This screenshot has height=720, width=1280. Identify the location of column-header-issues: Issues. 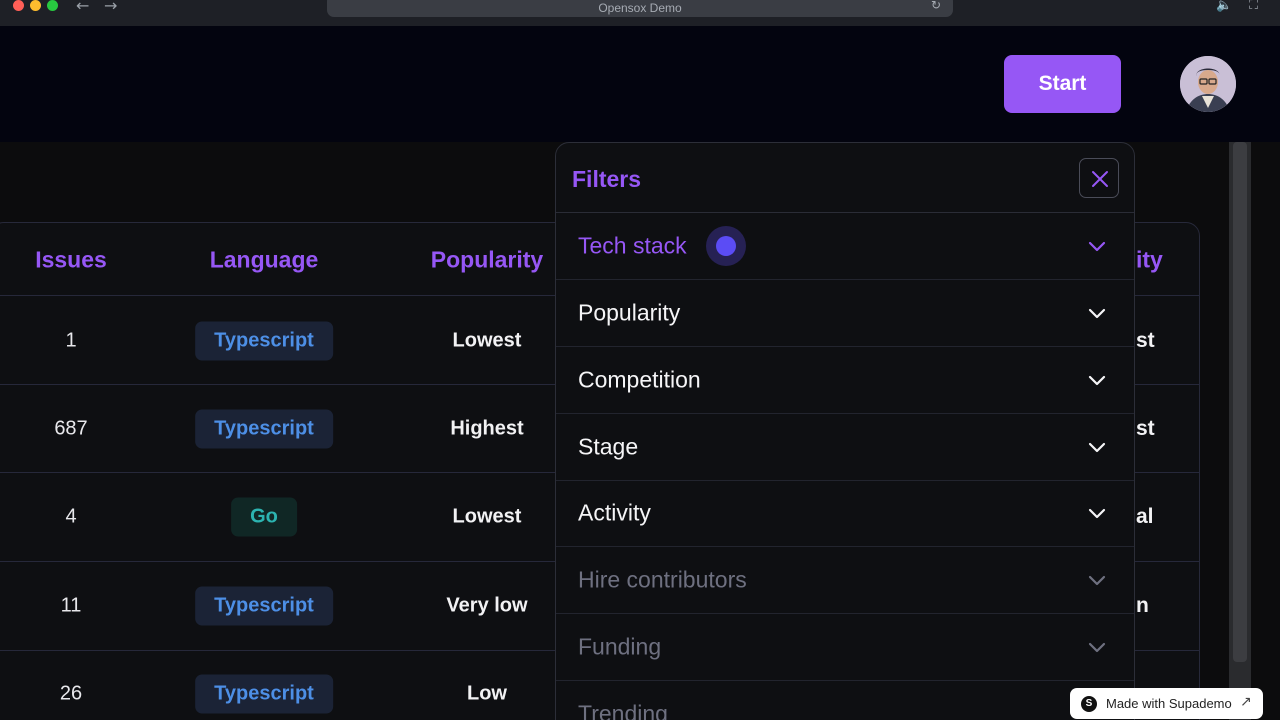
(71, 260).